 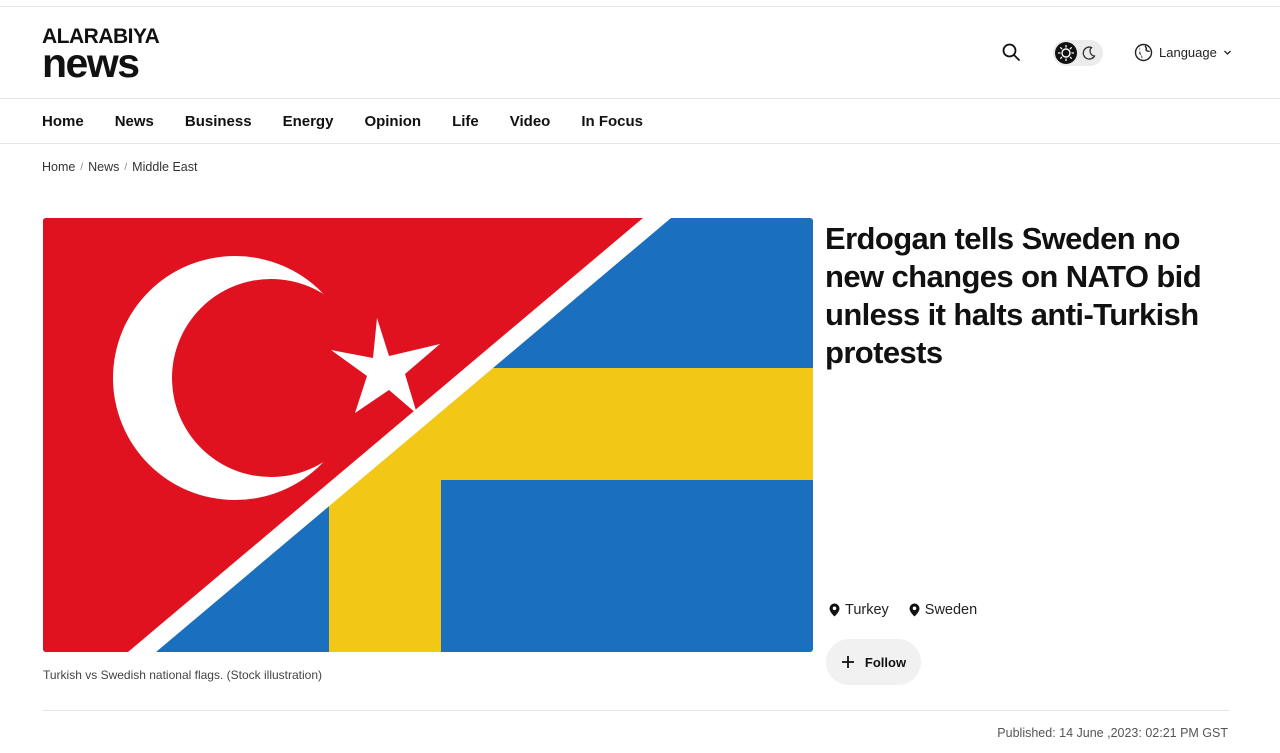 I want to click on language-selector: Language, so click(x=1183, y=52).